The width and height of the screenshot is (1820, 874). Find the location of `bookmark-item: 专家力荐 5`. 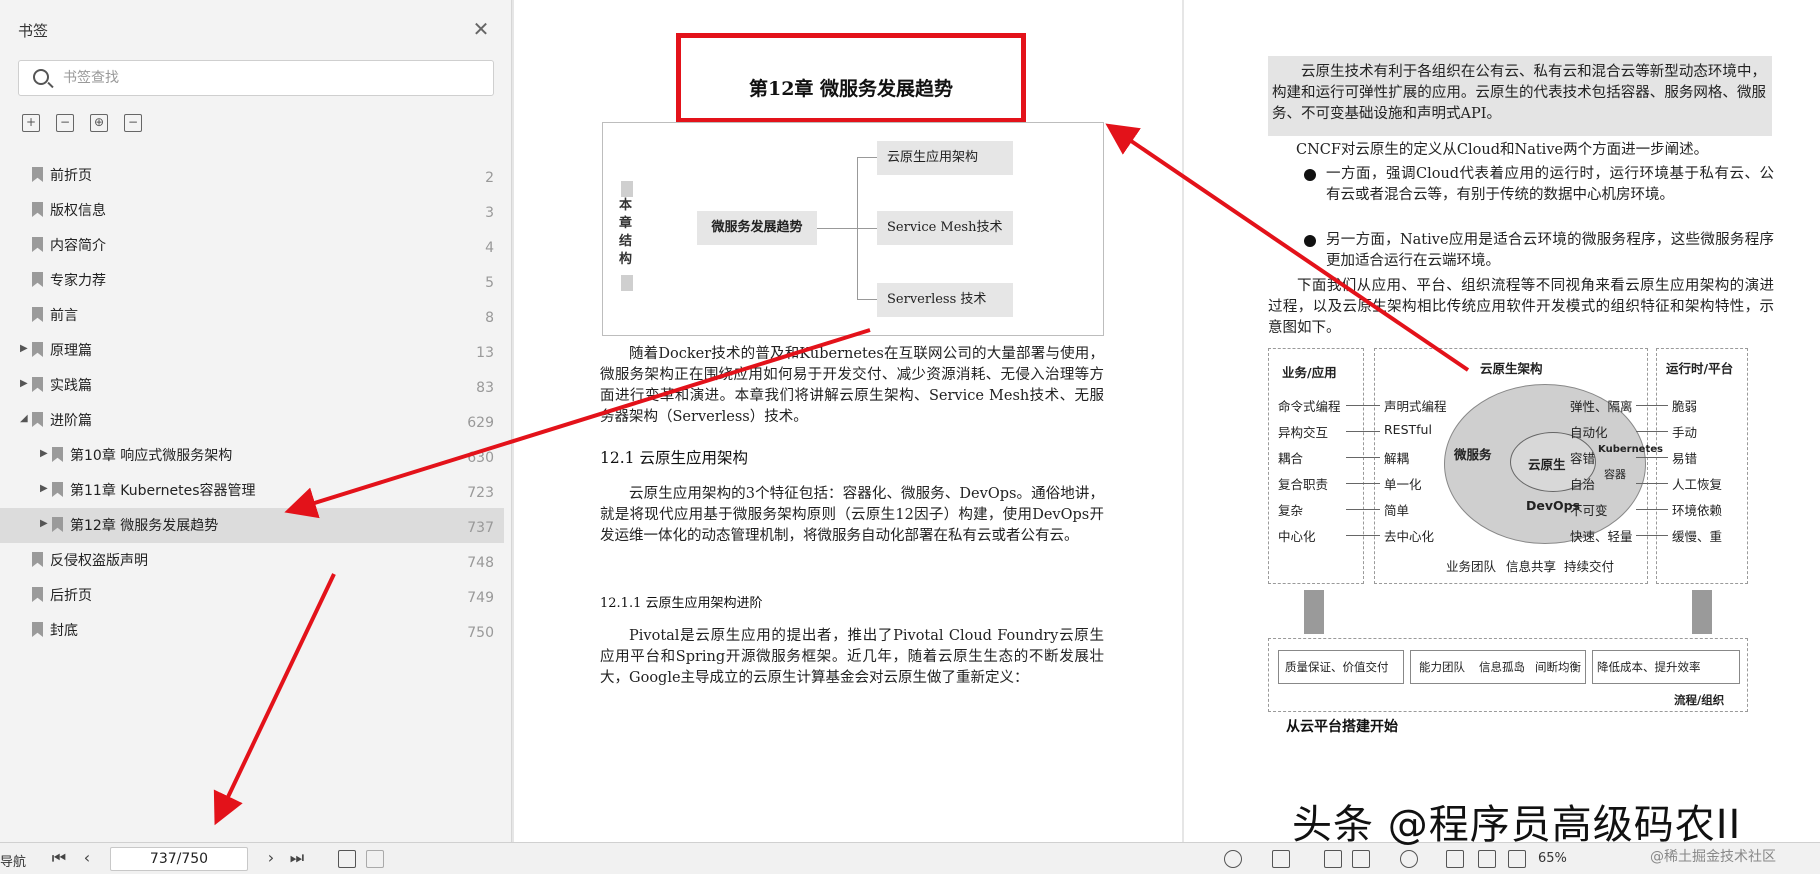

bookmark-item: 专家力荐 5 is located at coordinates (252, 280).